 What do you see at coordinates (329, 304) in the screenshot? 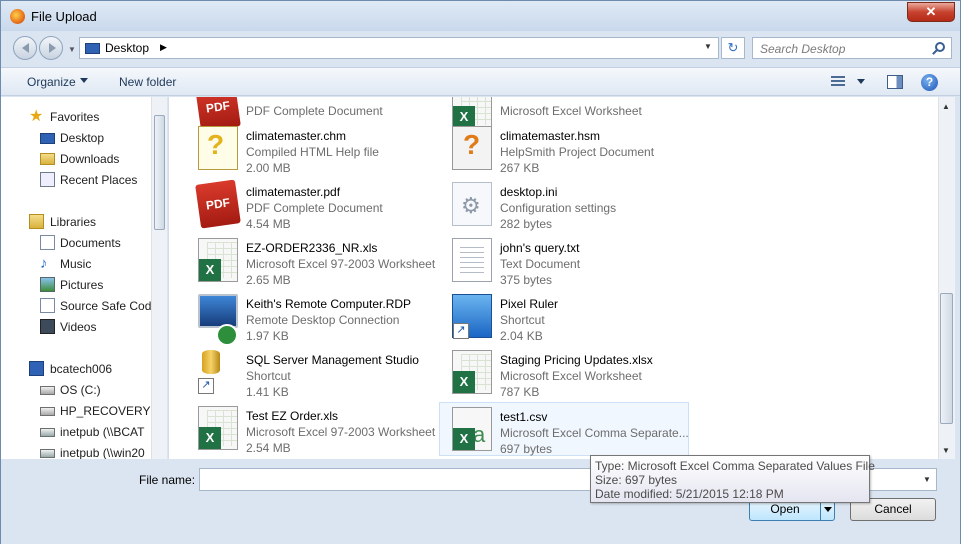
I see `file-name: Keith's Remote Computer.RDP` at bounding box center [329, 304].